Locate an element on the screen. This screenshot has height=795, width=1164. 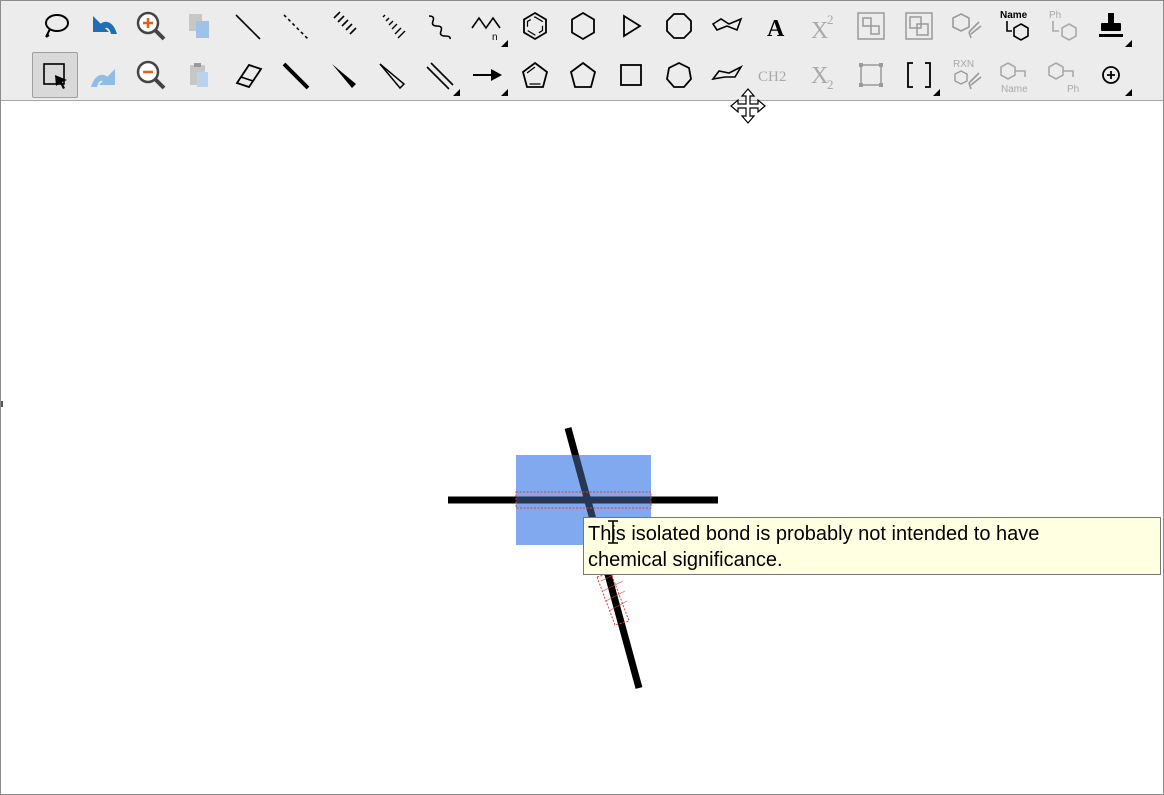
clean-structure-icon is located at coordinates (967, 26).